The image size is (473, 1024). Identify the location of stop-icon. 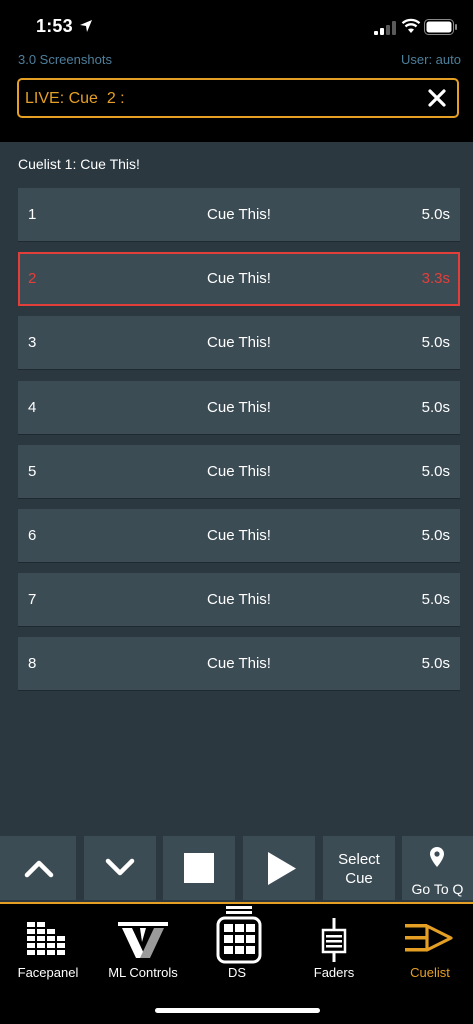
(199, 868).